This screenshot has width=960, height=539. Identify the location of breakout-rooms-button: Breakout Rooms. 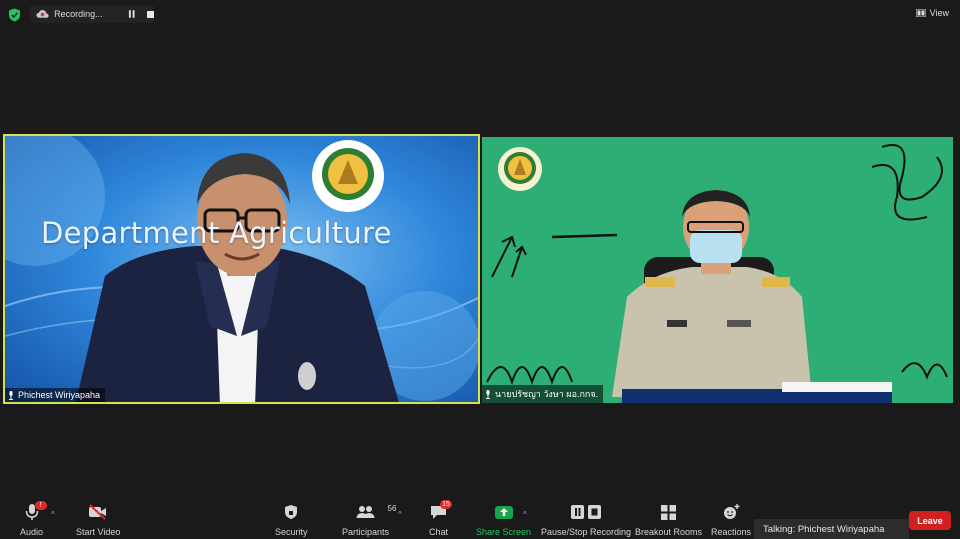
(668, 519).